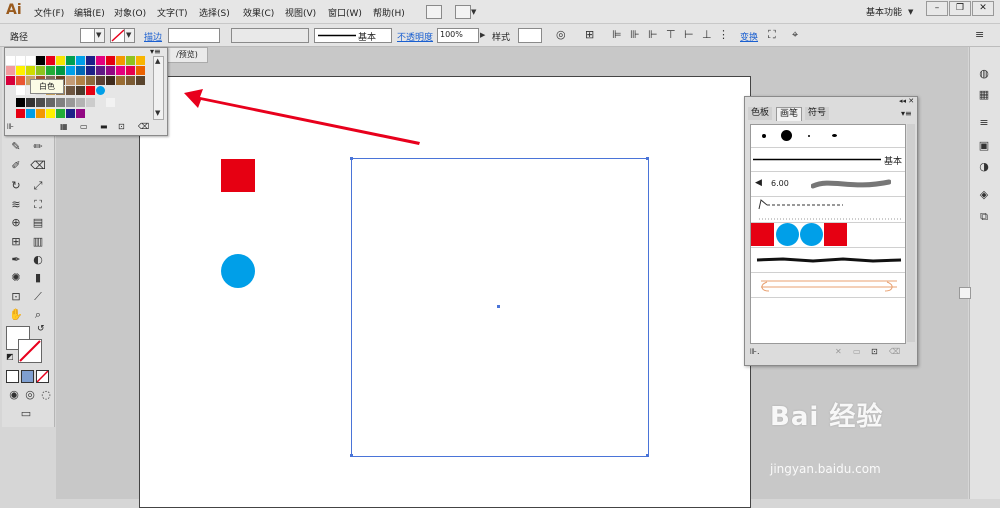  I want to click on document-tab: /预览), so click(187, 55).